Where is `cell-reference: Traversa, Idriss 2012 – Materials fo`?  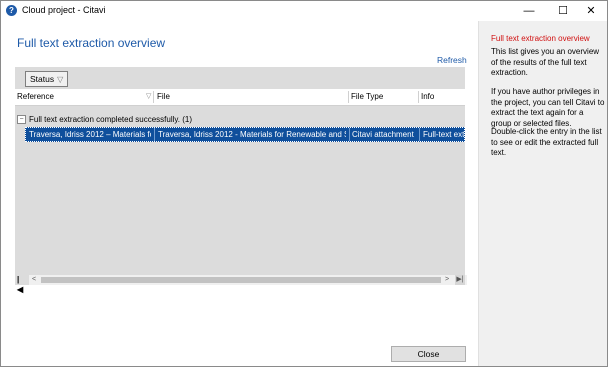 cell-reference: Traversa, Idriss 2012 – Materials fo is located at coordinates (90, 134).